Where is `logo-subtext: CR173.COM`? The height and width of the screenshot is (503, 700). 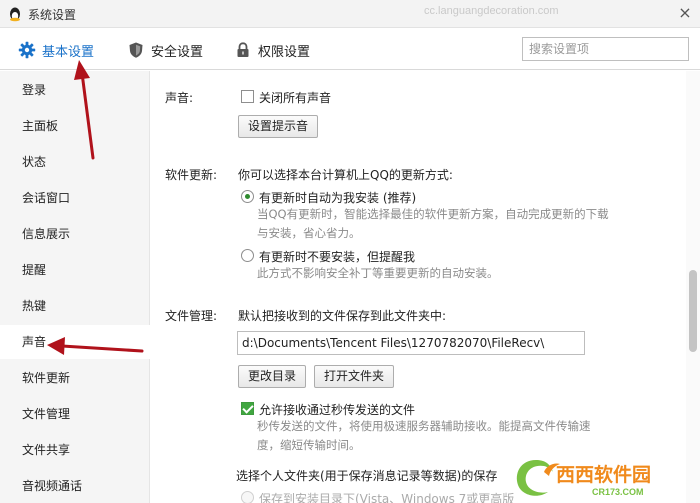 logo-subtext: CR173.COM is located at coordinates (618, 492).